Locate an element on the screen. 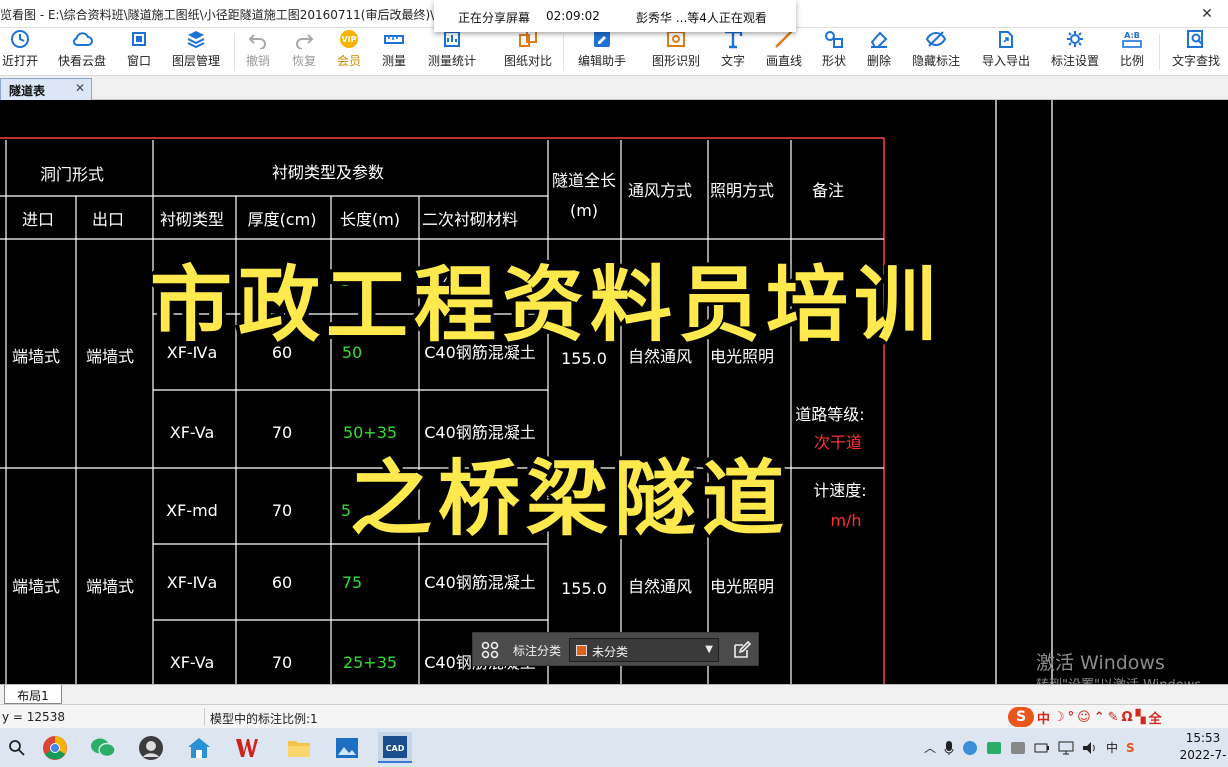 This screenshot has width=1228, height=767. emoji-icon: ☺ is located at coordinates (1084, 717).